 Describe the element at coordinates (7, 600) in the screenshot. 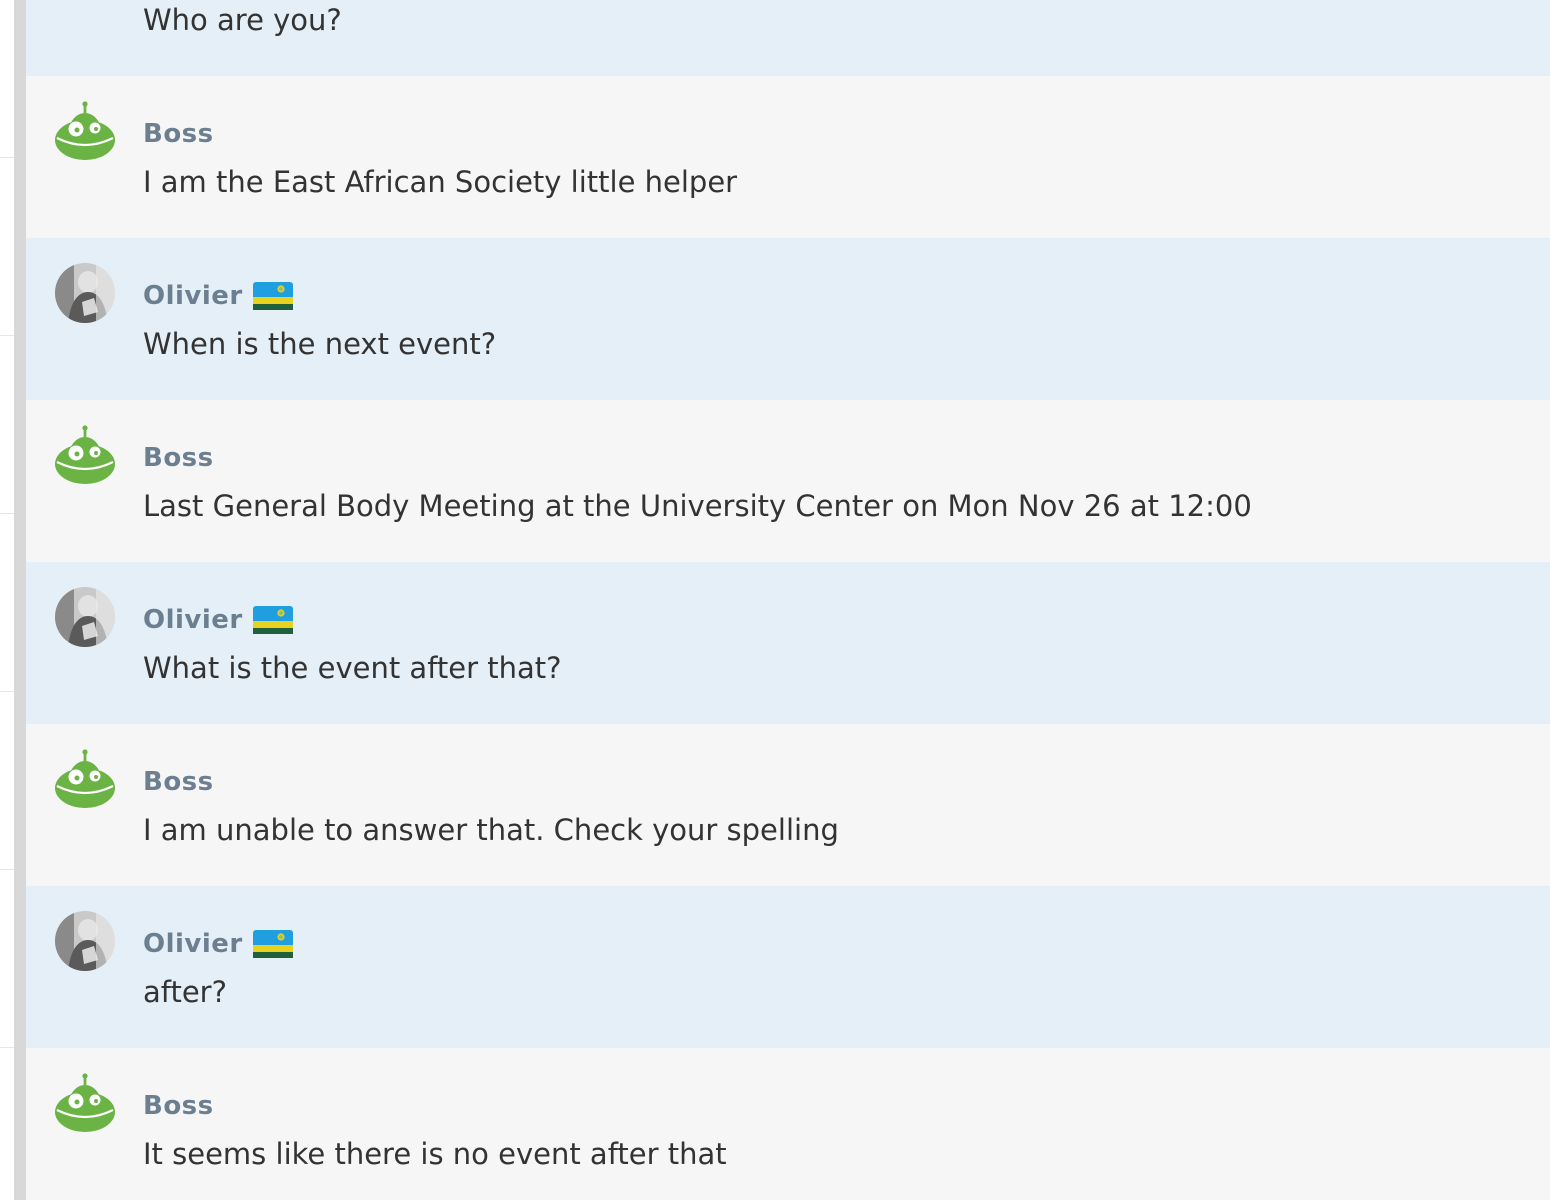

I see `left-rail` at that location.